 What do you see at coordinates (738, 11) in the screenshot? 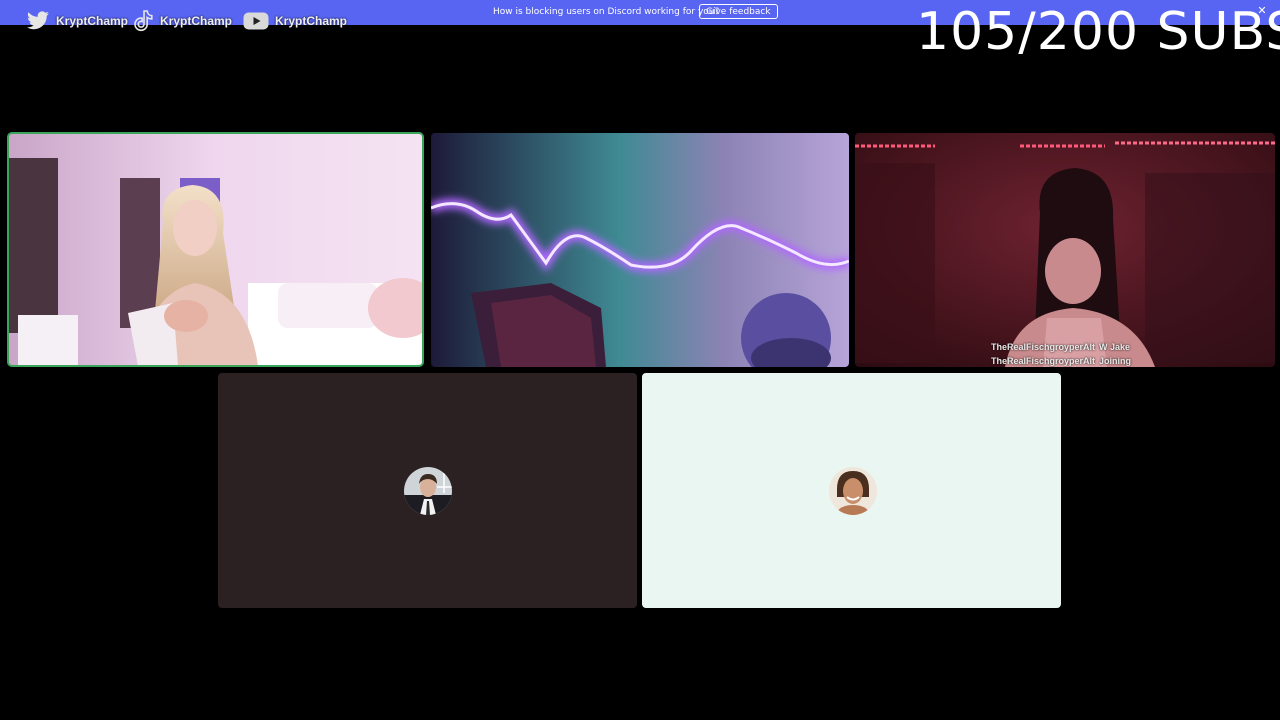
I see `give-feedback-button: Give feedback` at bounding box center [738, 11].